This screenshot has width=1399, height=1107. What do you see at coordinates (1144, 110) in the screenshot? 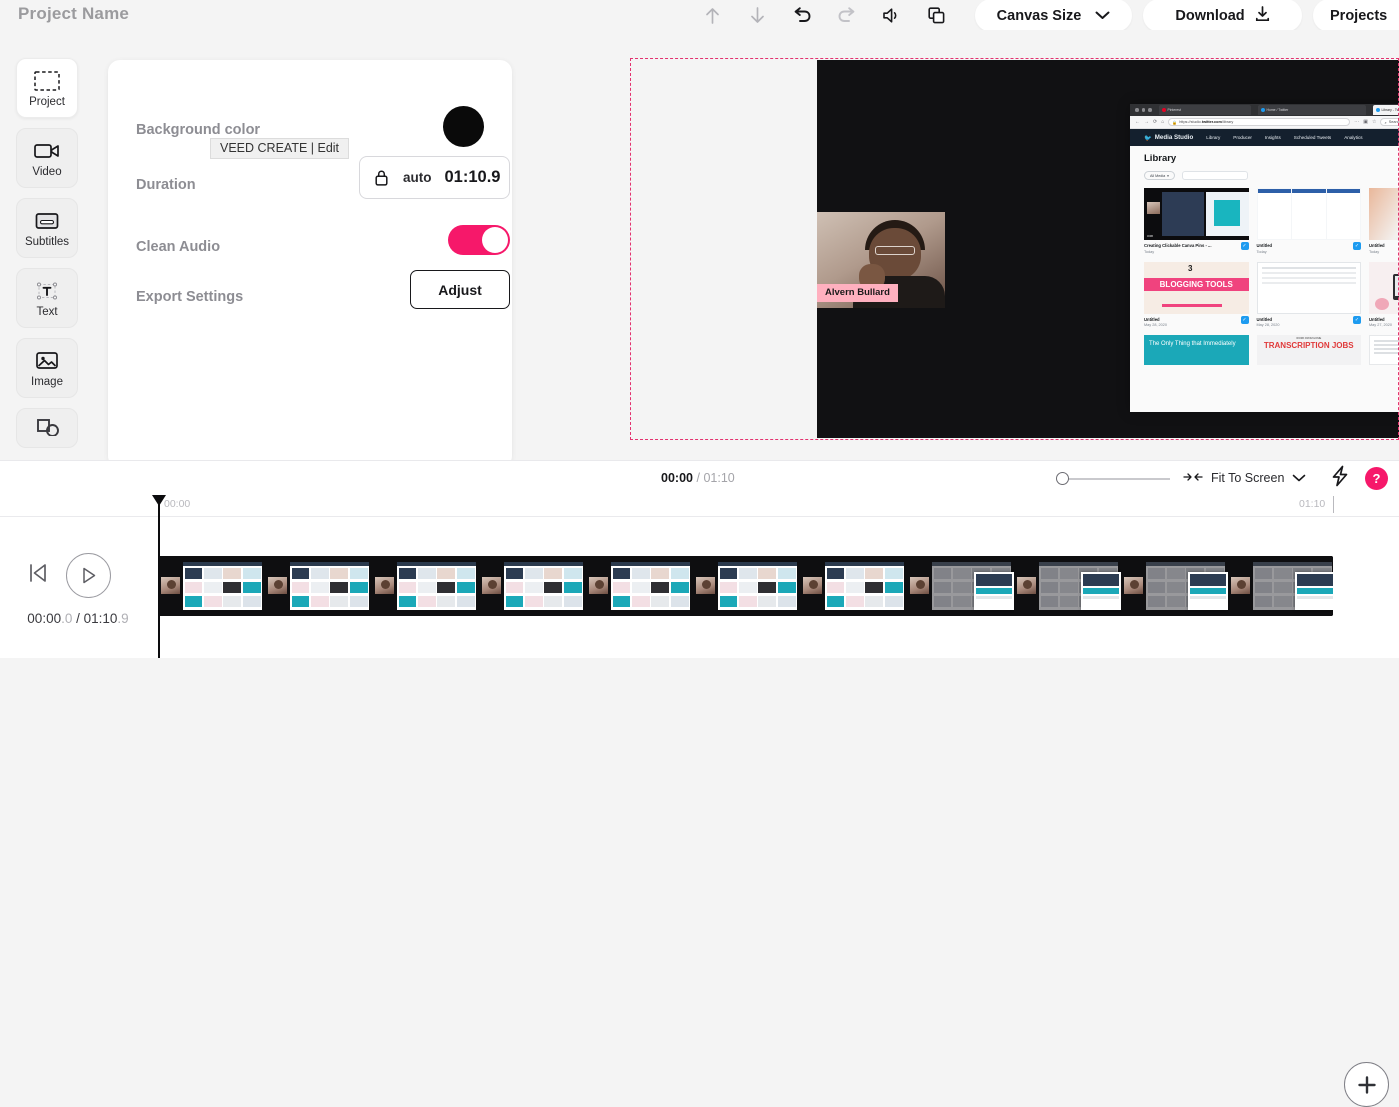
I see `window-minimize-dot` at bounding box center [1144, 110].